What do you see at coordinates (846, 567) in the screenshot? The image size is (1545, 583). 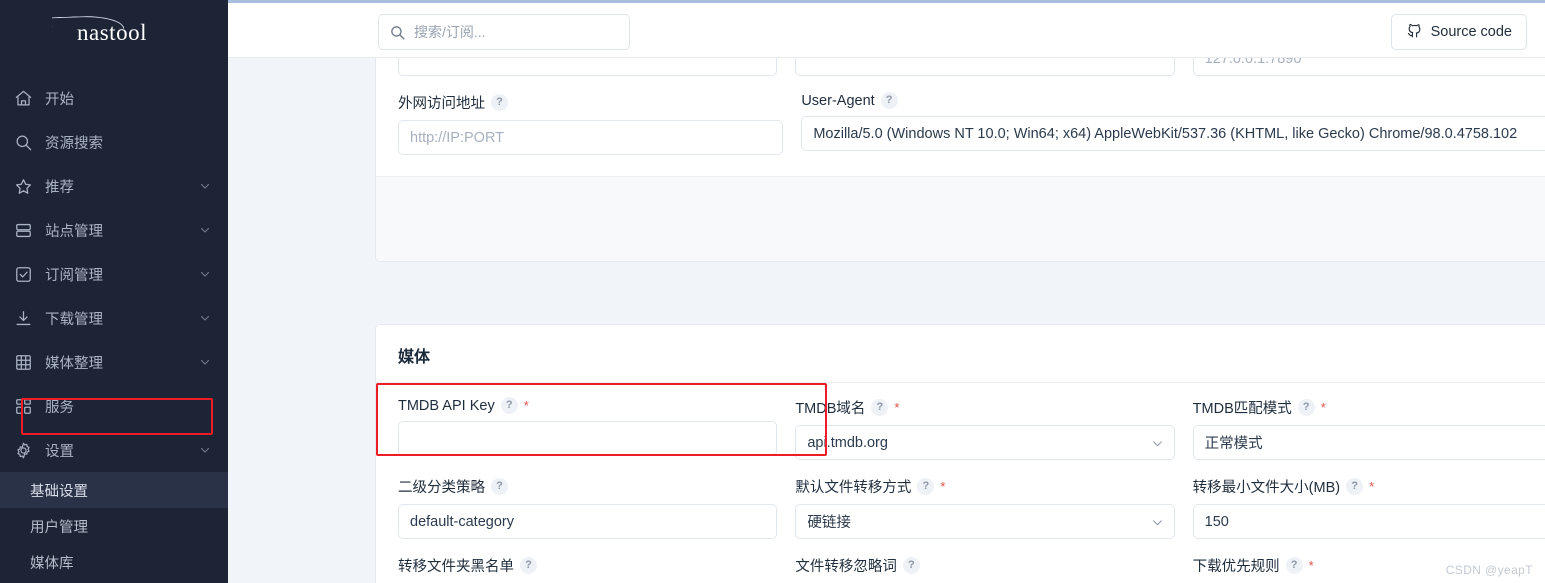 I see `label-text: 文件转移忽略词` at bounding box center [846, 567].